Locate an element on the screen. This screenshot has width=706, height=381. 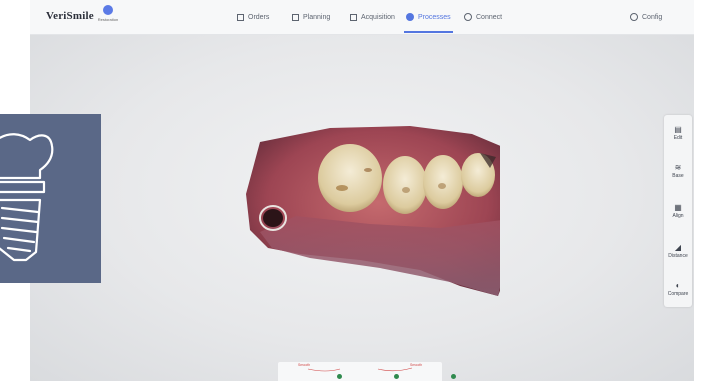
edit-tool: ▤ Edit is located at coordinates (678, 133).